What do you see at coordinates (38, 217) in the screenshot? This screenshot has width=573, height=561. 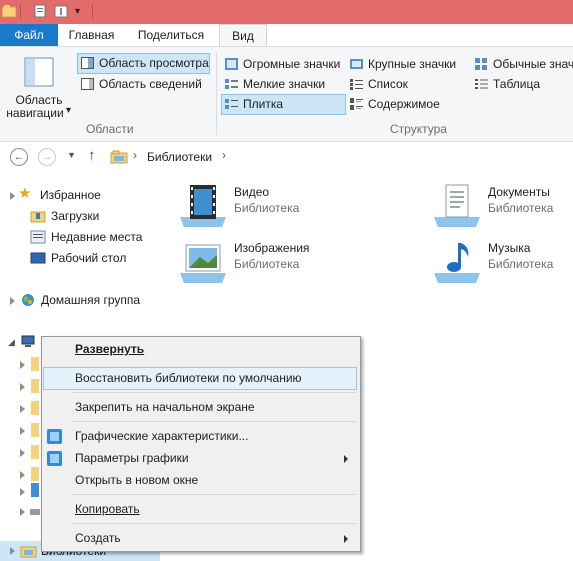 I see `downloads-folder-icon` at bounding box center [38, 217].